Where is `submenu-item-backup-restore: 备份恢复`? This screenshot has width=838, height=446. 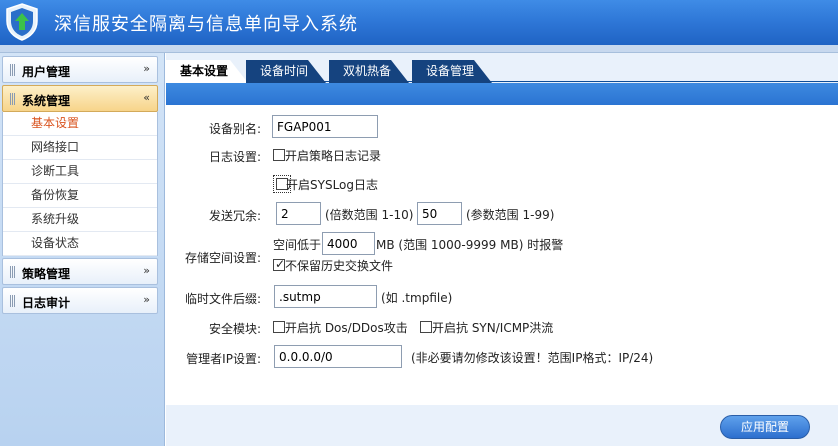
submenu-item-backup-restore: 备份恢复 is located at coordinates (80, 196).